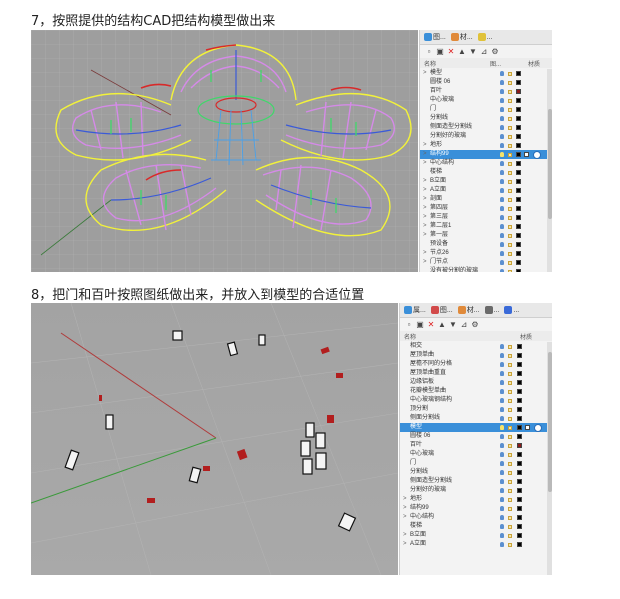 This screenshot has width=620, height=599. Describe the element at coordinates (495, 51) in the screenshot. I see `settings-icon: ⚙` at that location.